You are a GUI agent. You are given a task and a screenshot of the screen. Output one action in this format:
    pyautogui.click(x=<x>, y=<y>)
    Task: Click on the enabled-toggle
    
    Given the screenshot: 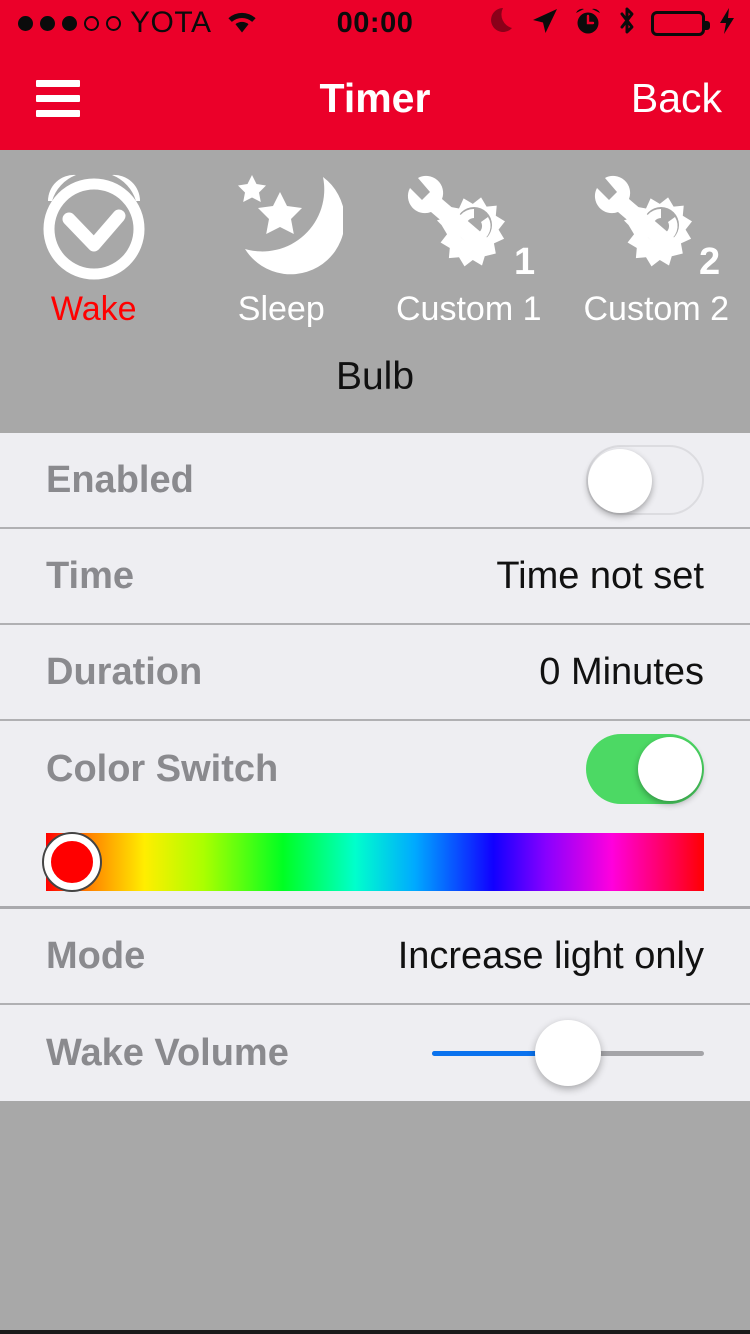 What is the action you would take?
    pyautogui.click(x=645, y=480)
    